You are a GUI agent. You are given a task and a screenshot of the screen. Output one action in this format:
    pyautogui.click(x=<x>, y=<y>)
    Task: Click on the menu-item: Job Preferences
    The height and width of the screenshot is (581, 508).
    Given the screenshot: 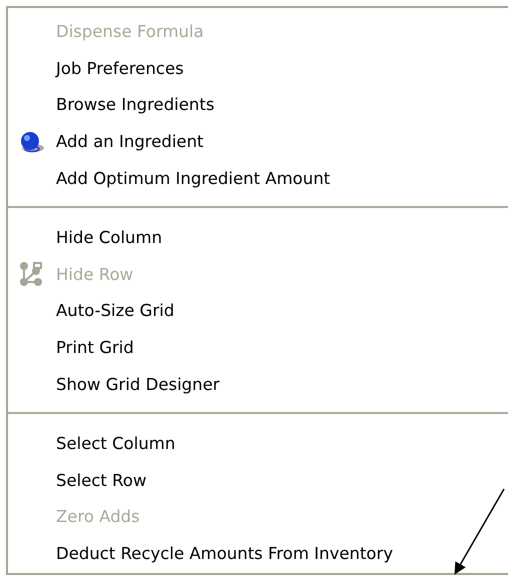 What is the action you would take?
    pyautogui.click(x=120, y=68)
    